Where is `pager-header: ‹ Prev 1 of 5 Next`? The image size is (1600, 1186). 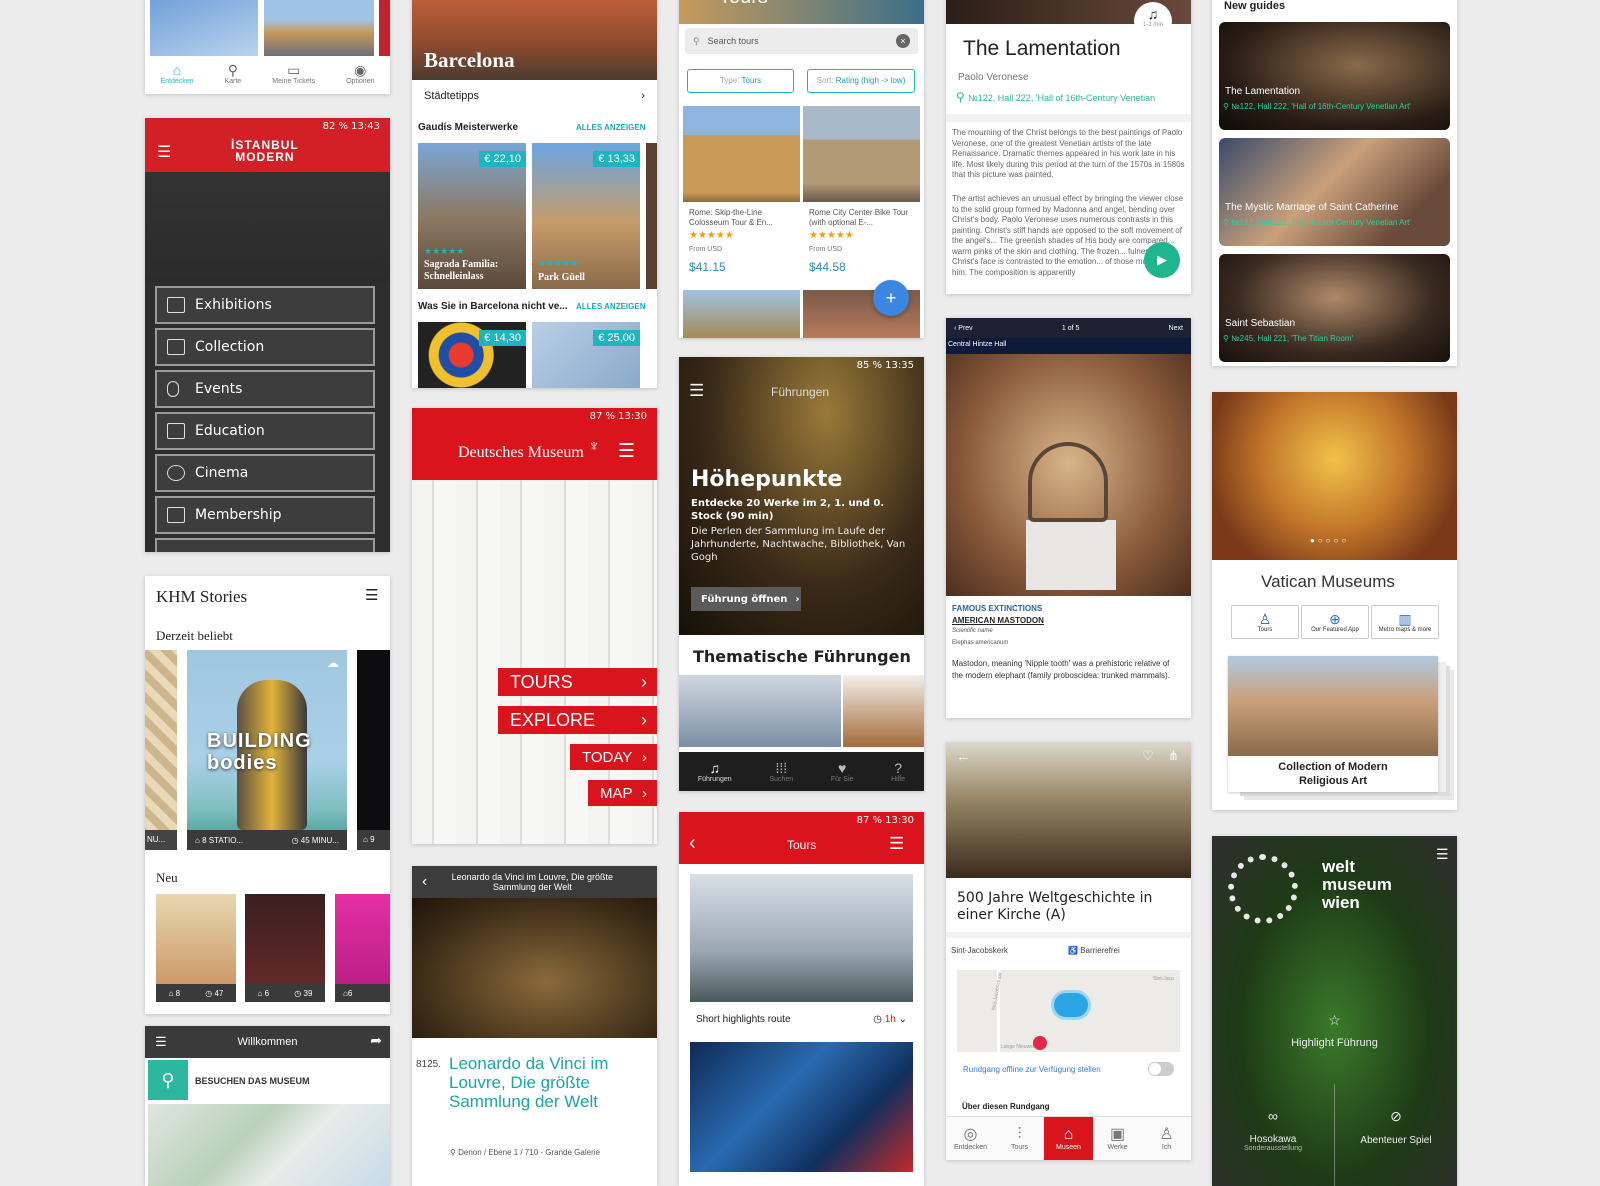 pager-header: ‹ Prev 1 of 5 Next is located at coordinates (1068, 328).